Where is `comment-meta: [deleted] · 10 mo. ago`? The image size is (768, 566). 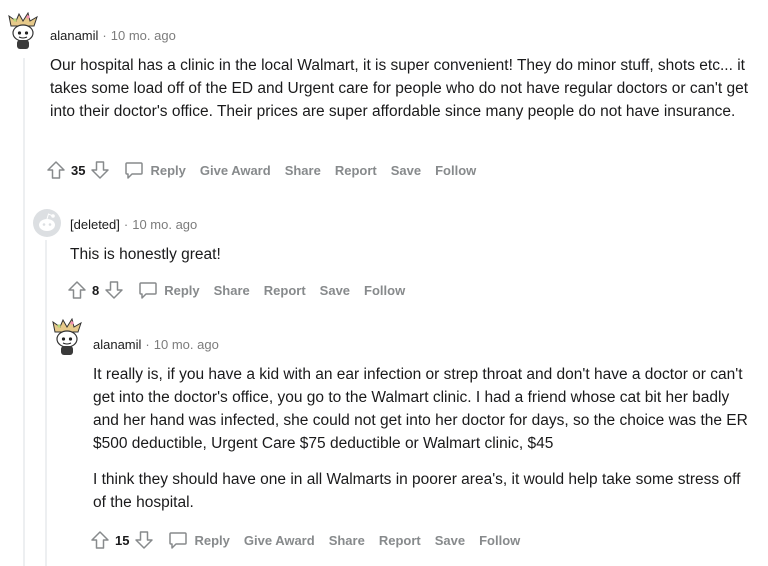
comment-meta: [deleted] · 10 mo. ago is located at coordinates (133, 224).